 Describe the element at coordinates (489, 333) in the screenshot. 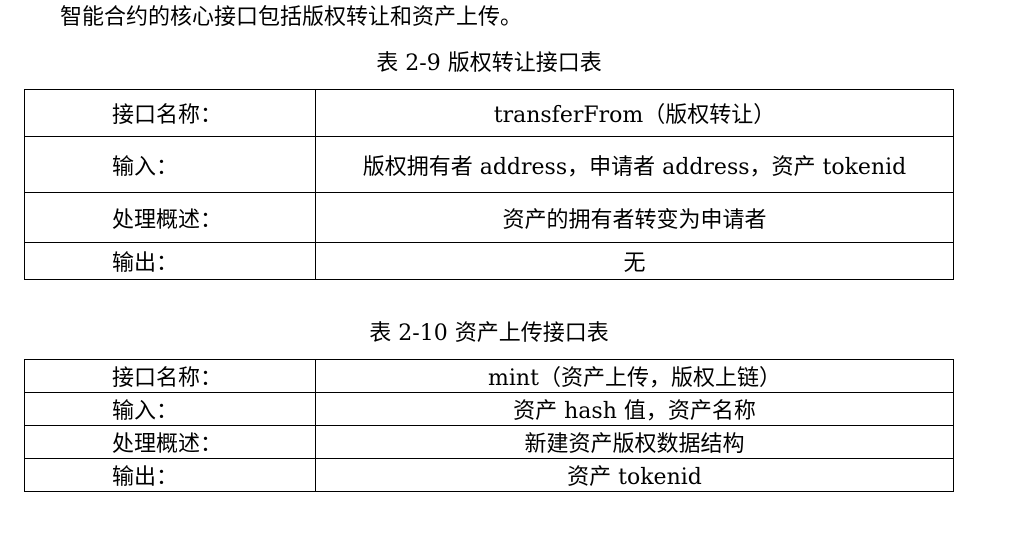

I see `table-caption-upload: 表 2-10 资产上传接口表` at that location.